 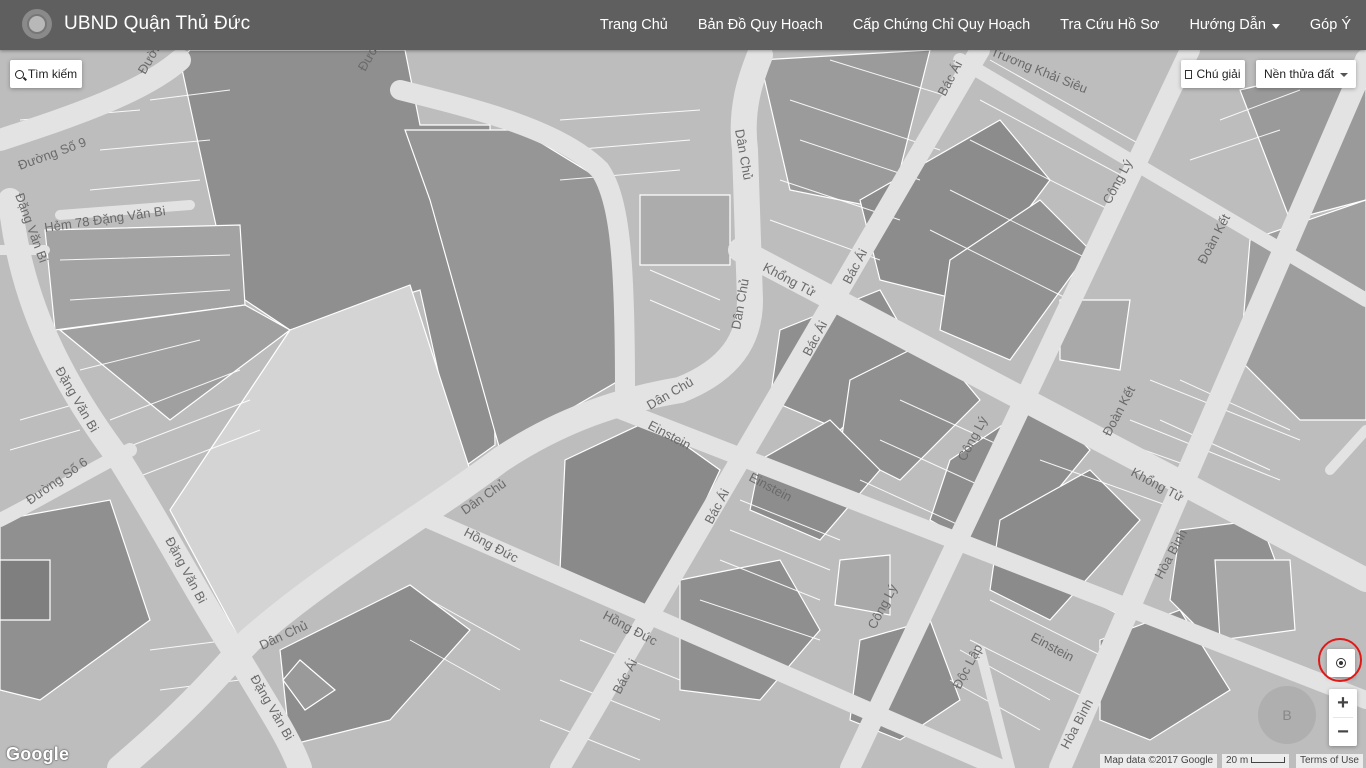 What do you see at coordinates (1330, 25) in the screenshot?
I see `nav-feedback: Góp Ý` at bounding box center [1330, 25].